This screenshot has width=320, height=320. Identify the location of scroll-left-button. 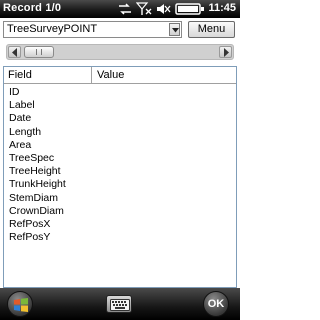
(14, 52).